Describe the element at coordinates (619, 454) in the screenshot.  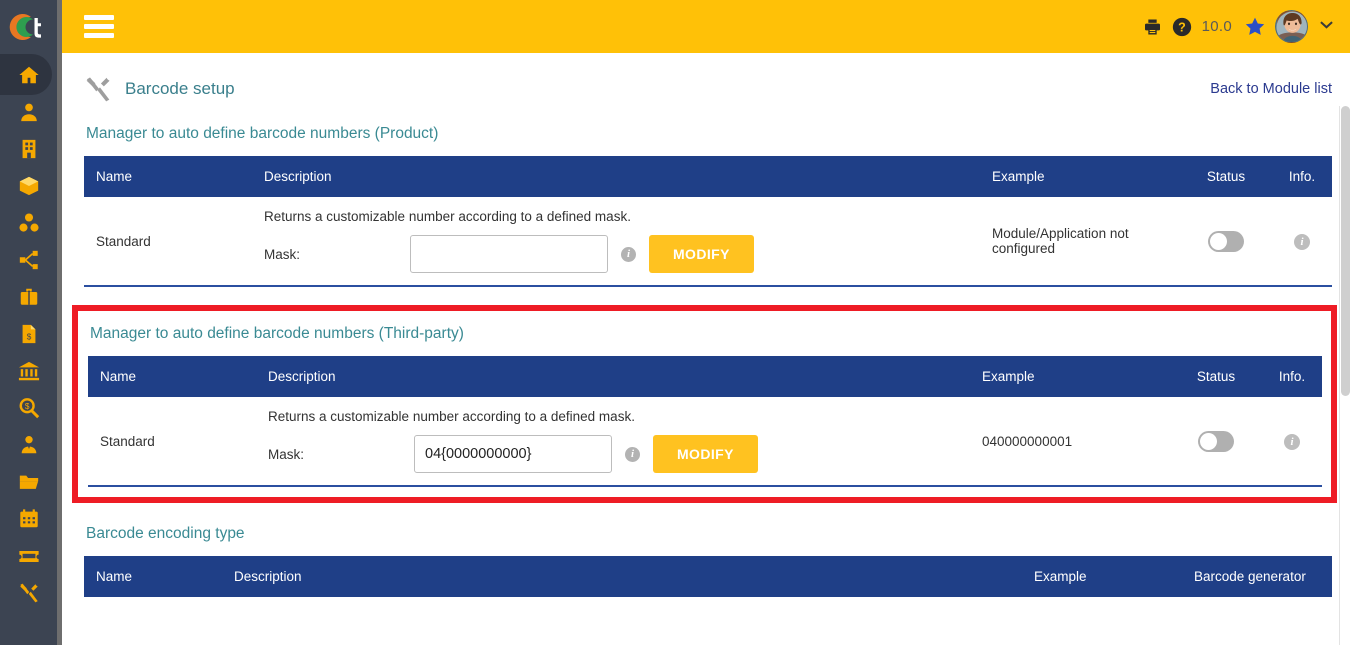
I see `mask-row: Mask: i MODIFY` at that location.